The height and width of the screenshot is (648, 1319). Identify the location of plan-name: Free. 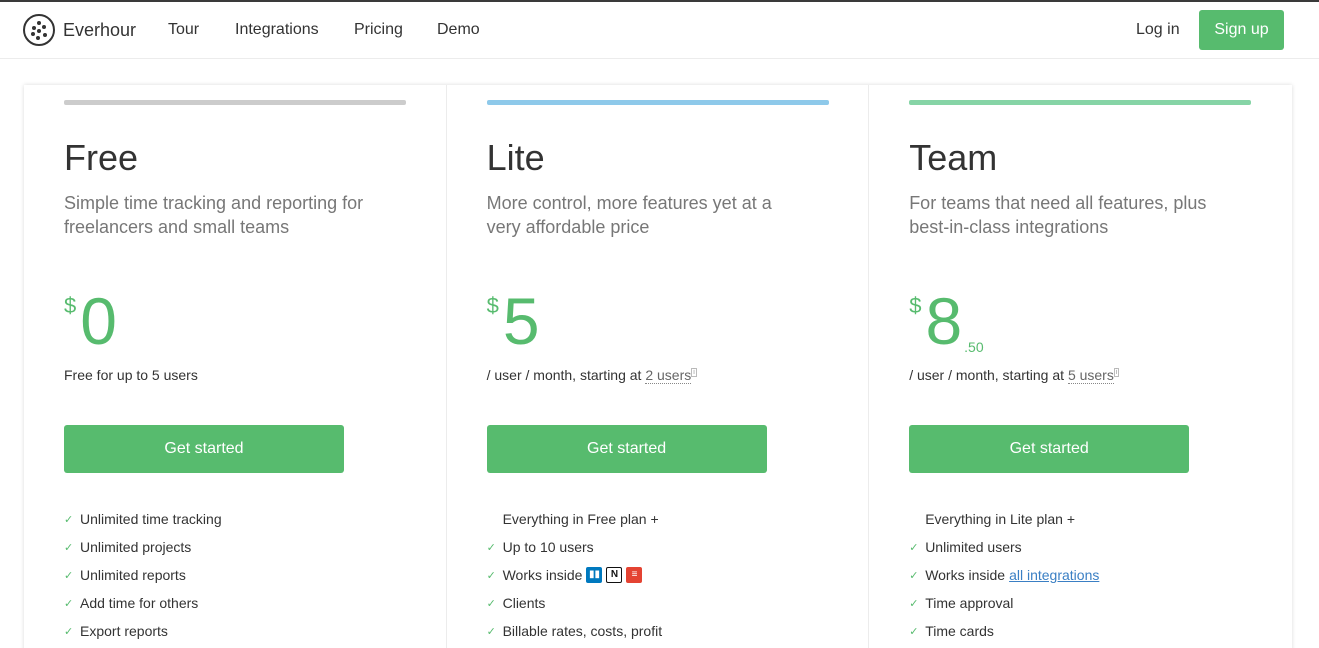
(101, 157).